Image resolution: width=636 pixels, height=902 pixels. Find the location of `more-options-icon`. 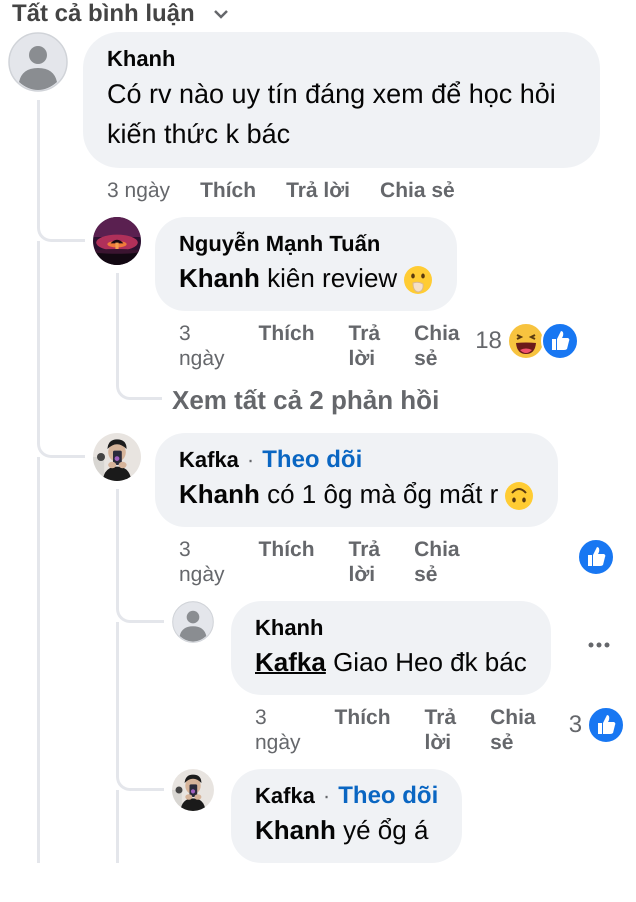

more-options-icon is located at coordinates (598, 645).